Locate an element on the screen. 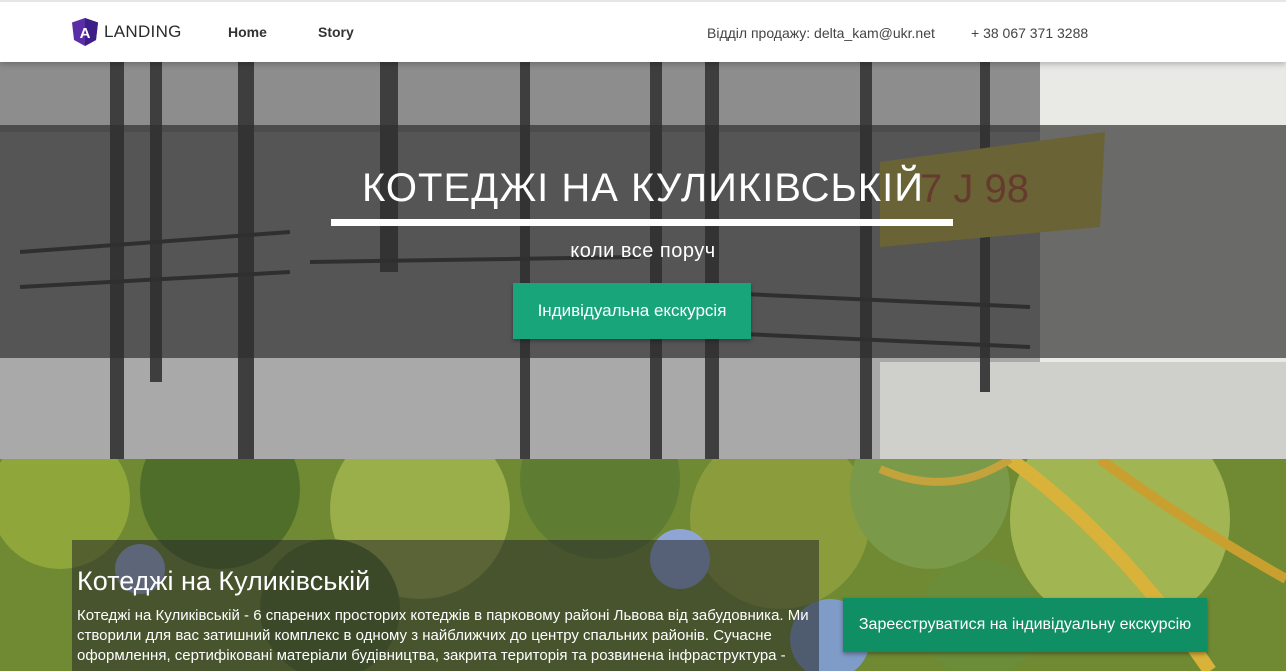 The image size is (1286, 671). brand: A LANDING is located at coordinates (127, 32).